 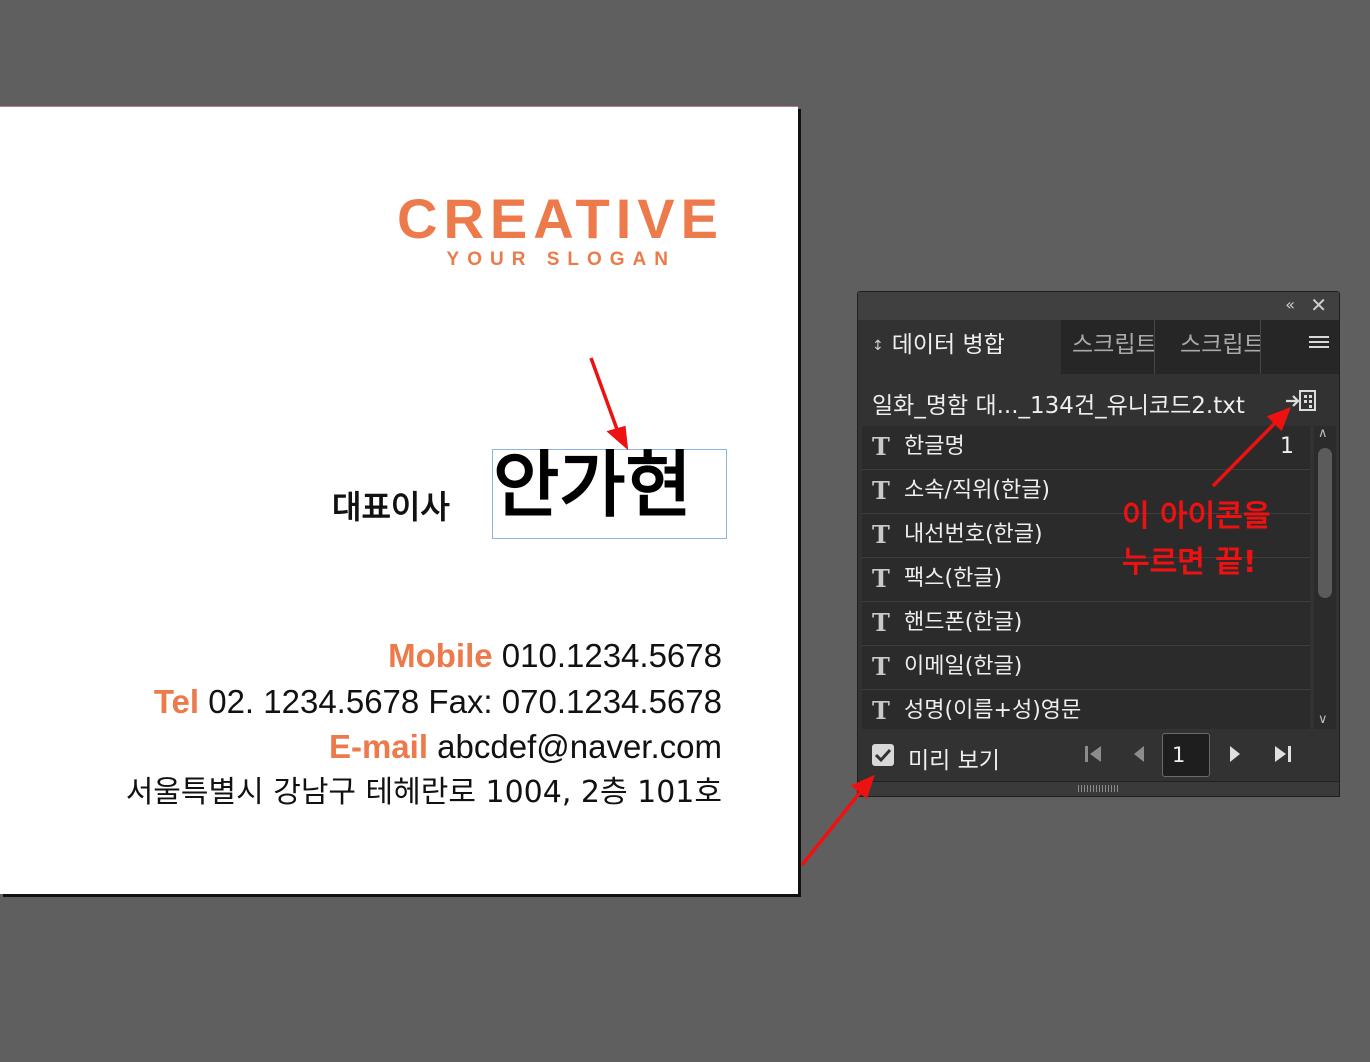 What do you see at coordinates (592, 485) in the screenshot?
I see `person-name: 안가현` at bounding box center [592, 485].